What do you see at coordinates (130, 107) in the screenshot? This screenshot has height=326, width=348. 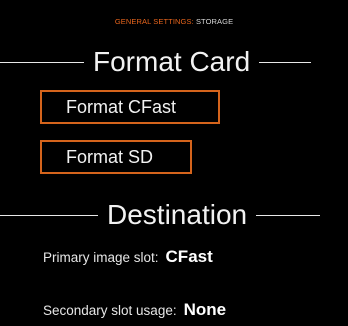 I see `format-cfast-button: Format CFast` at bounding box center [130, 107].